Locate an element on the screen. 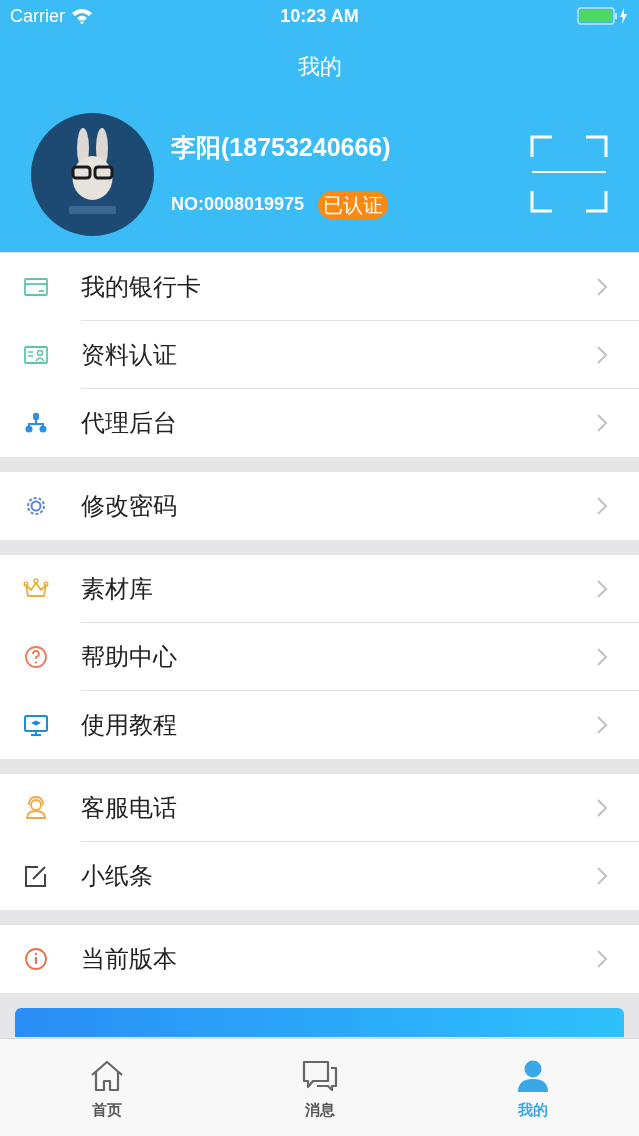  clock-time: 10:23 AM is located at coordinates (319, 16).